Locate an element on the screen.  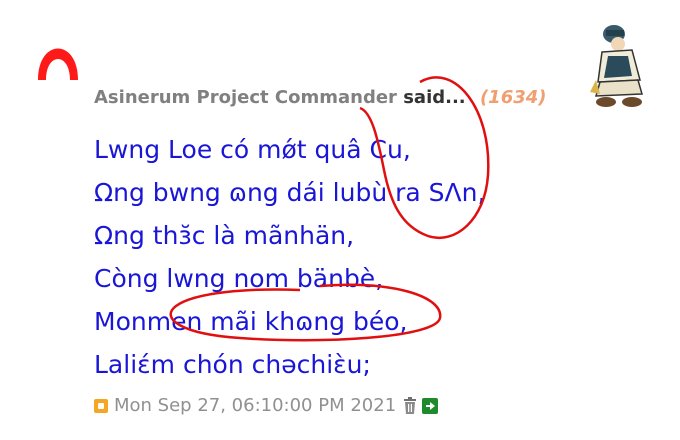
status-square-icon is located at coordinates (101, 405).